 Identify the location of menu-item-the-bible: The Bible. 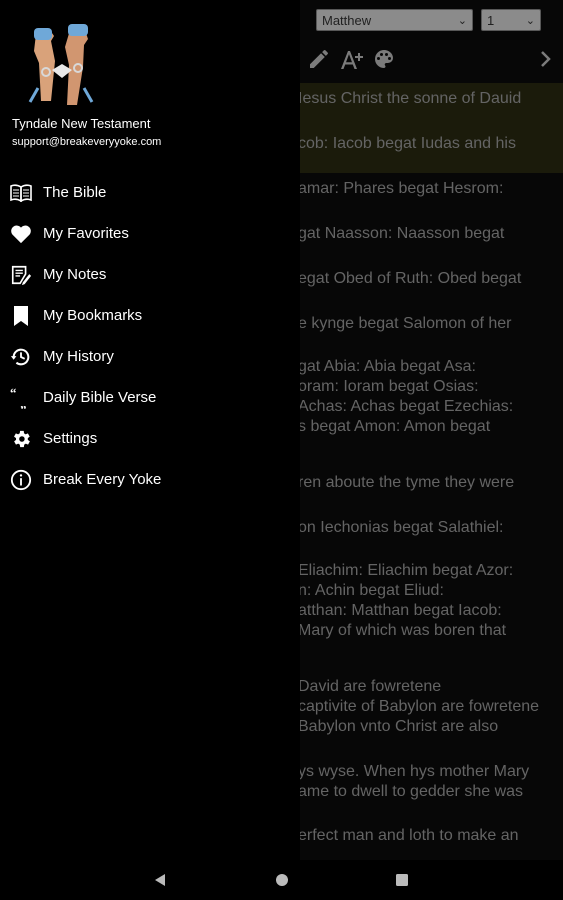
(150, 192).